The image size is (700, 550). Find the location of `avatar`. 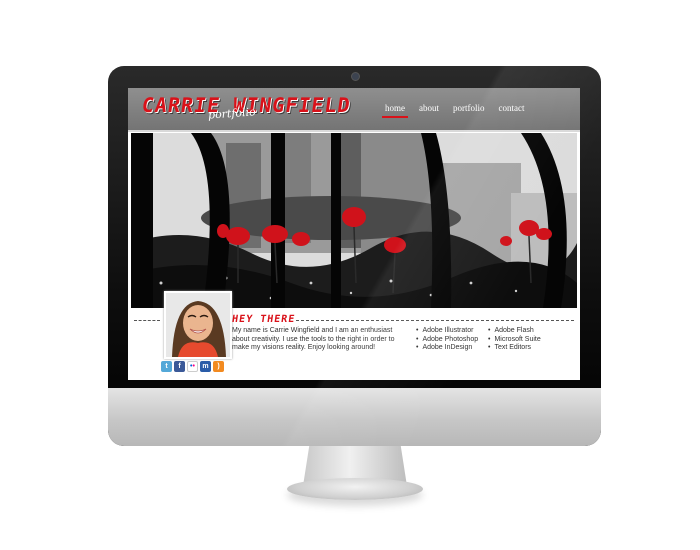

avatar is located at coordinates (198, 325).